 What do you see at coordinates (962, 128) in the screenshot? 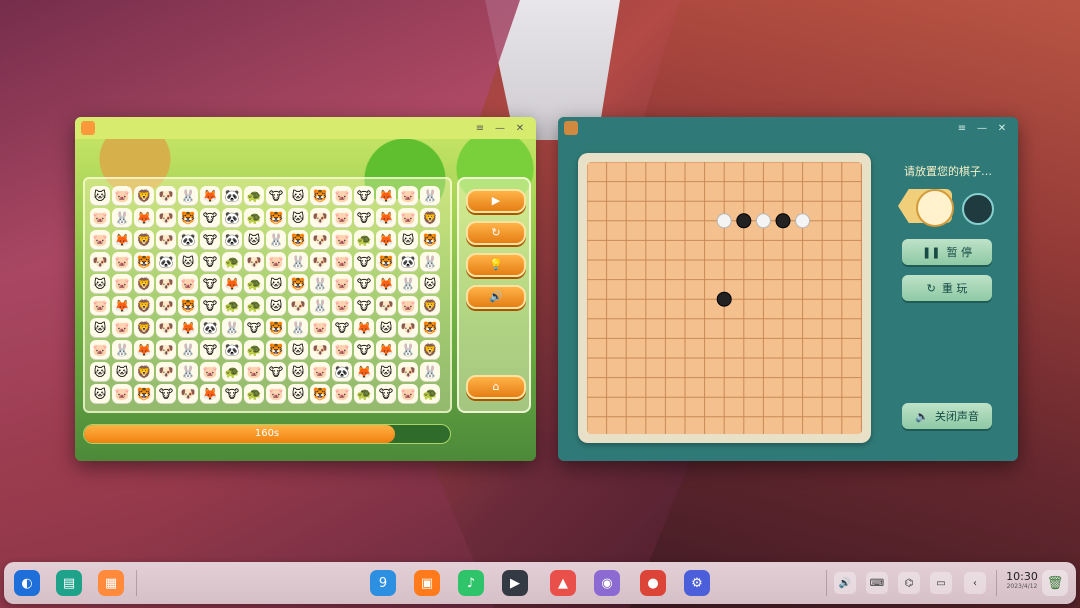
I see `menu-button: ≡` at bounding box center [962, 128].